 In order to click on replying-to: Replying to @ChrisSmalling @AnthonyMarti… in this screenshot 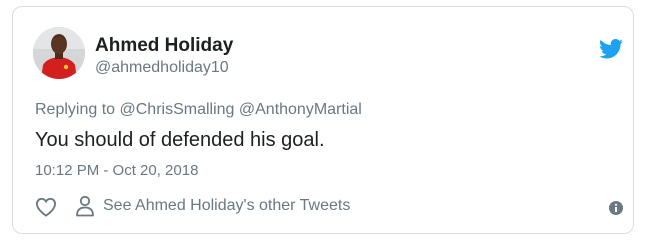, I will do `click(198, 110)`.